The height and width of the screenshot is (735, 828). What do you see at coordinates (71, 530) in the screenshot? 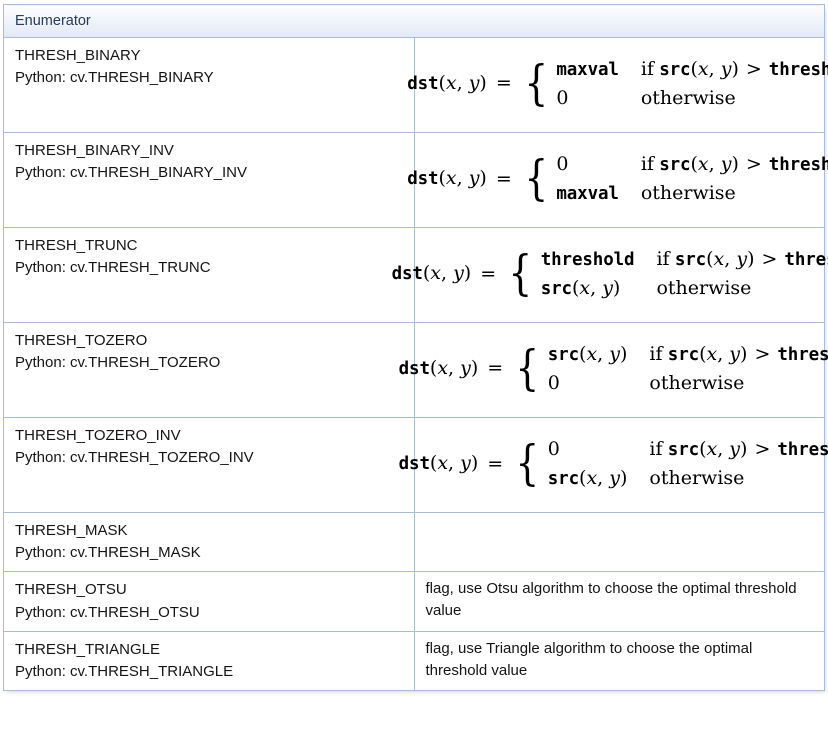
I see `enumerator-constant-name: THRESH_MASK` at bounding box center [71, 530].